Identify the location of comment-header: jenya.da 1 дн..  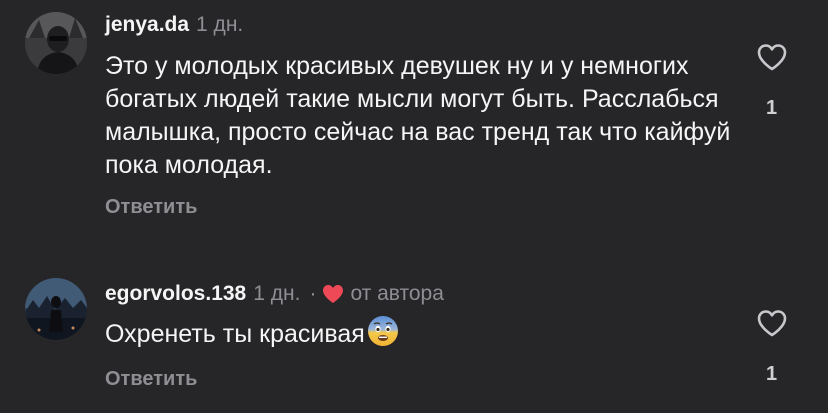
(174, 25).